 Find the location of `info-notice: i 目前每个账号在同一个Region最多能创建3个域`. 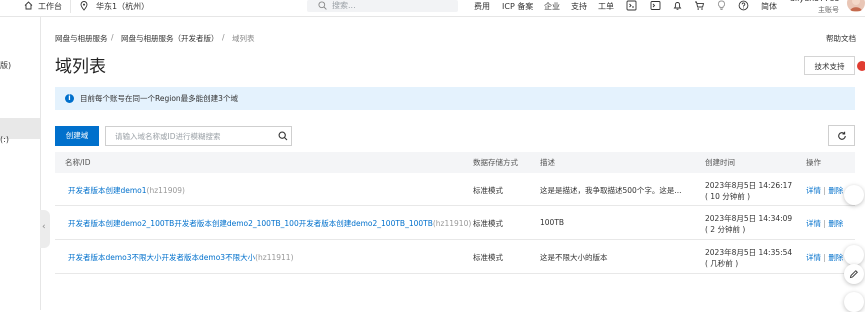

info-notice: i 目前每个账号在同一个Region最多能创建3个域 is located at coordinates (455, 98).